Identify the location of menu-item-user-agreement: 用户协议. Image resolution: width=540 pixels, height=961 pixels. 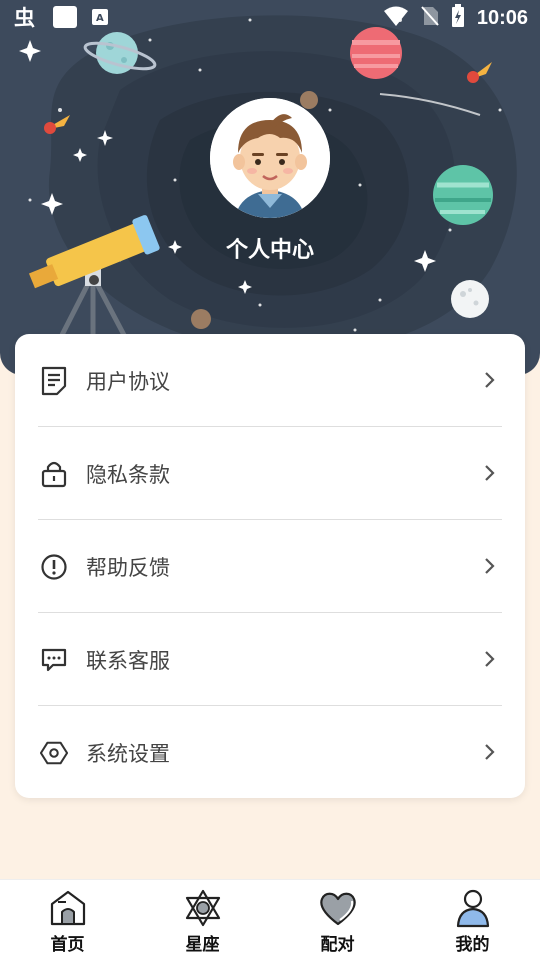
(270, 380).